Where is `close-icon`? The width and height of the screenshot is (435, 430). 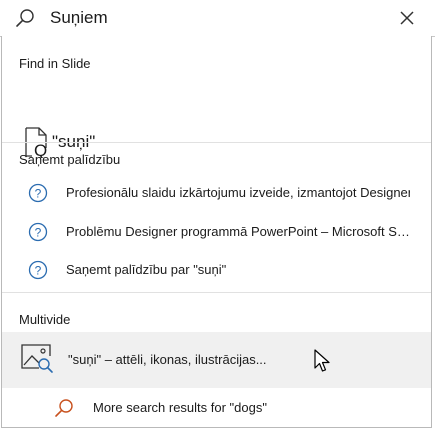
close-icon is located at coordinates (407, 18).